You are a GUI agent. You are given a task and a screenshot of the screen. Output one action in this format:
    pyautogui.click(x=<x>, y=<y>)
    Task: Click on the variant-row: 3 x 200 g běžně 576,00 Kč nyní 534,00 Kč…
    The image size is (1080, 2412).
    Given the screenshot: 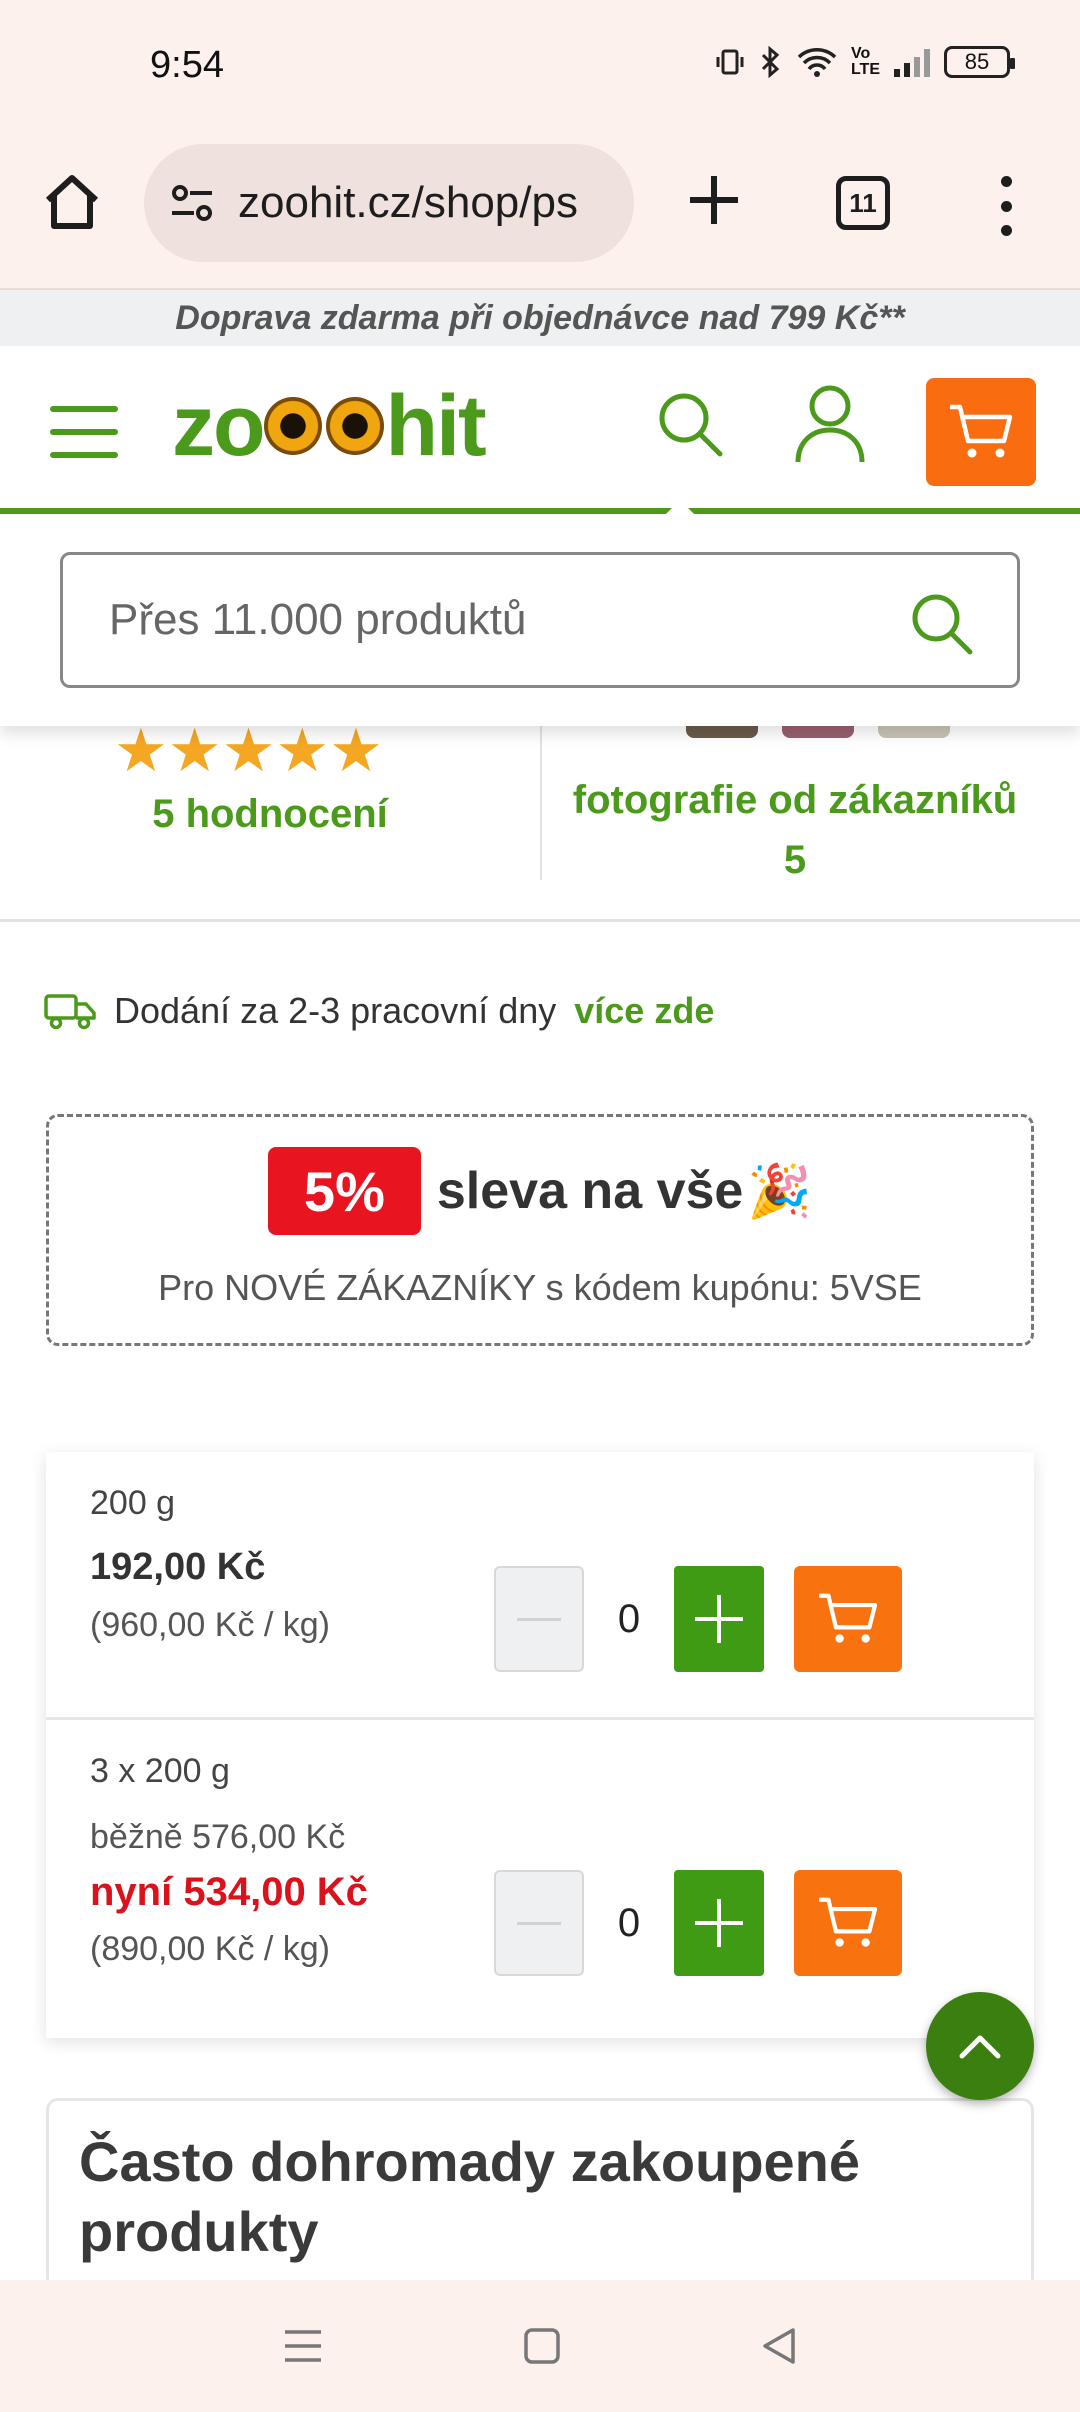 What is the action you would take?
    pyautogui.click(x=540, y=1879)
    